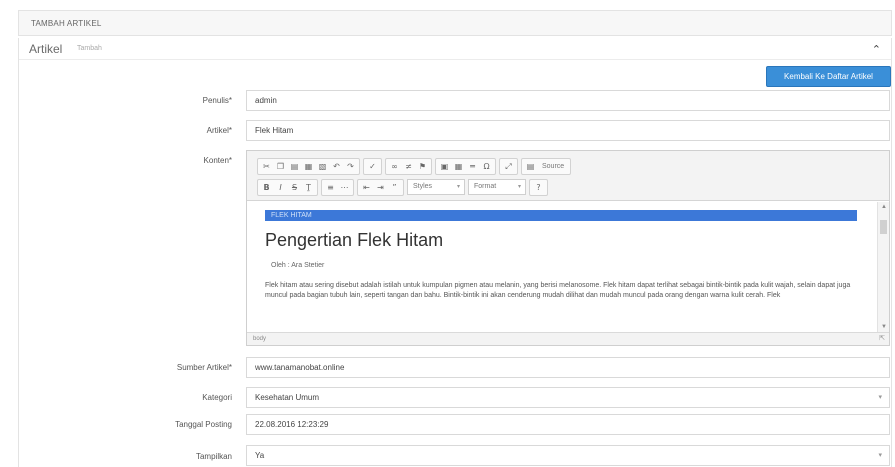  Describe the element at coordinates (486, 166) in the screenshot. I see `special-char-icon: Ω` at that location.